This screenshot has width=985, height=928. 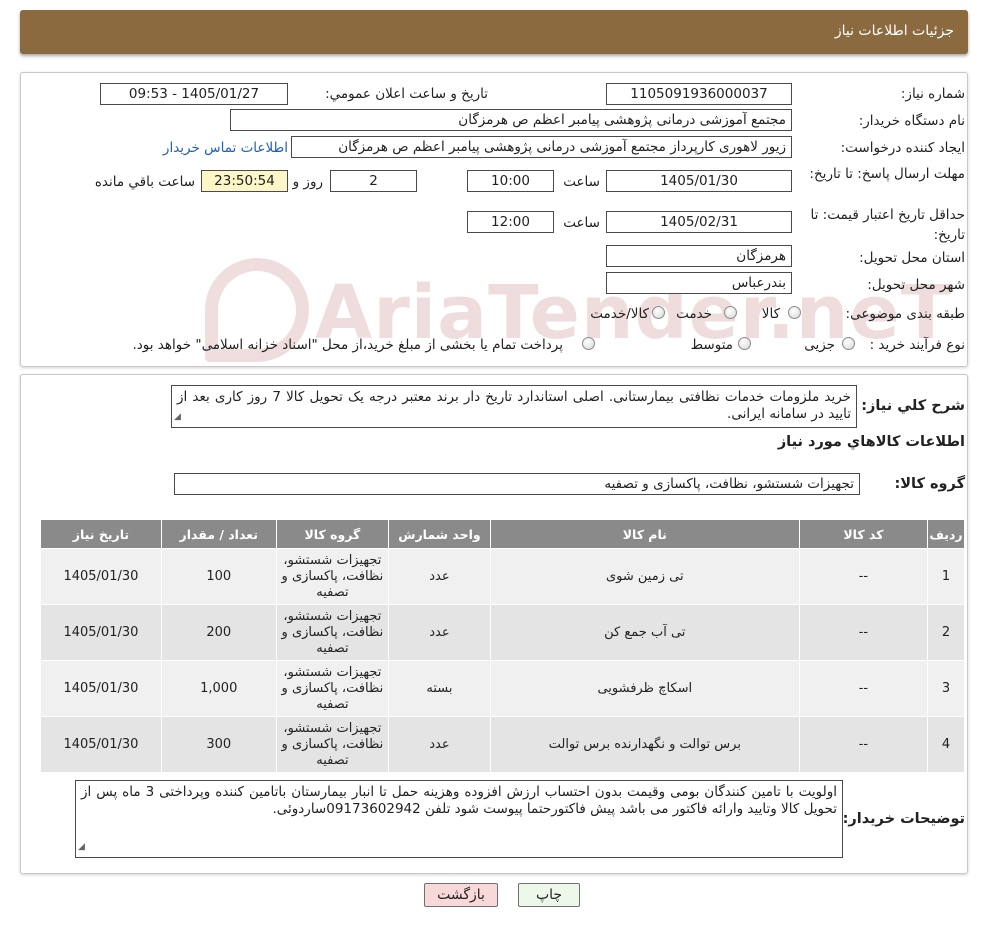 I want to click on purchase-type-label: نوع فرآیند خرید :, so click(x=917, y=345).